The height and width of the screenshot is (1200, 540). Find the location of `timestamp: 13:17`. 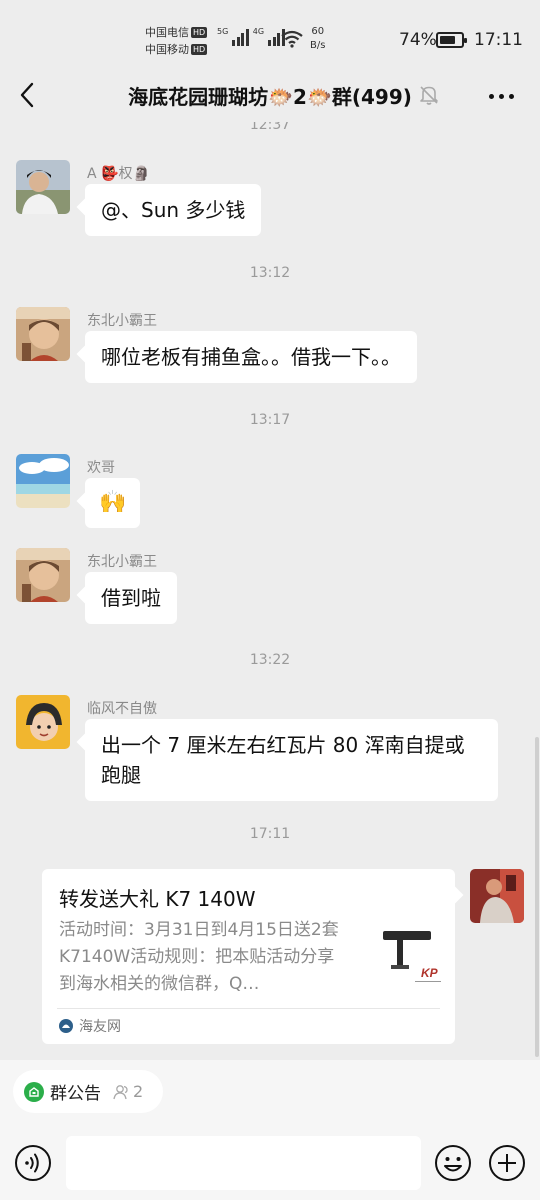

timestamp: 13:17 is located at coordinates (270, 420).